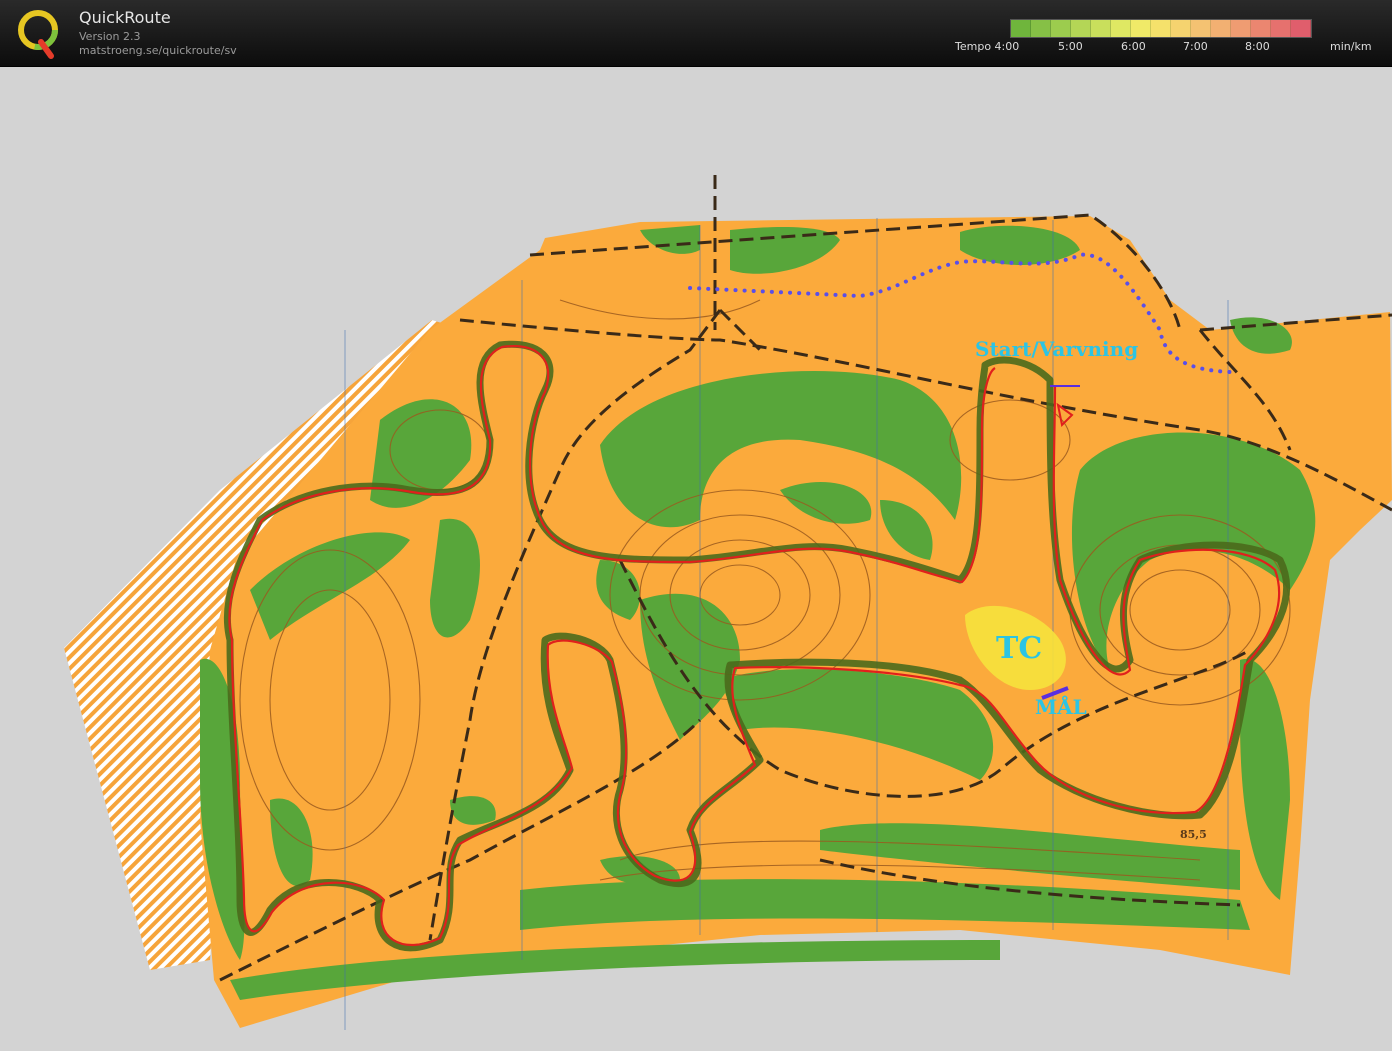 Image resolution: width=1392 pixels, height=1051 pixels. What do you see at coordinates (1351, 46) in the screenshot?
I see `tempo-unit: min/km` at bounding box center [1351, 46].